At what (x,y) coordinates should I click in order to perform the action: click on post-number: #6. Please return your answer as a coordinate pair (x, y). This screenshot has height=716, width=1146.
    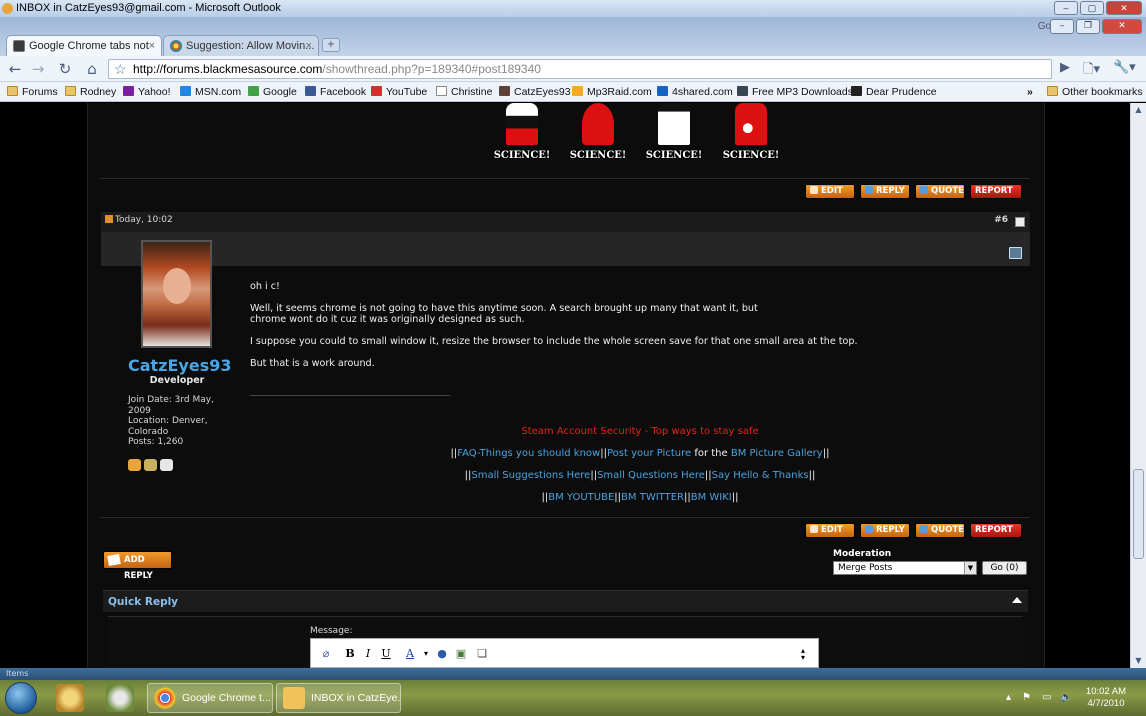
    Looking at the image, I should click on (1001, 220).